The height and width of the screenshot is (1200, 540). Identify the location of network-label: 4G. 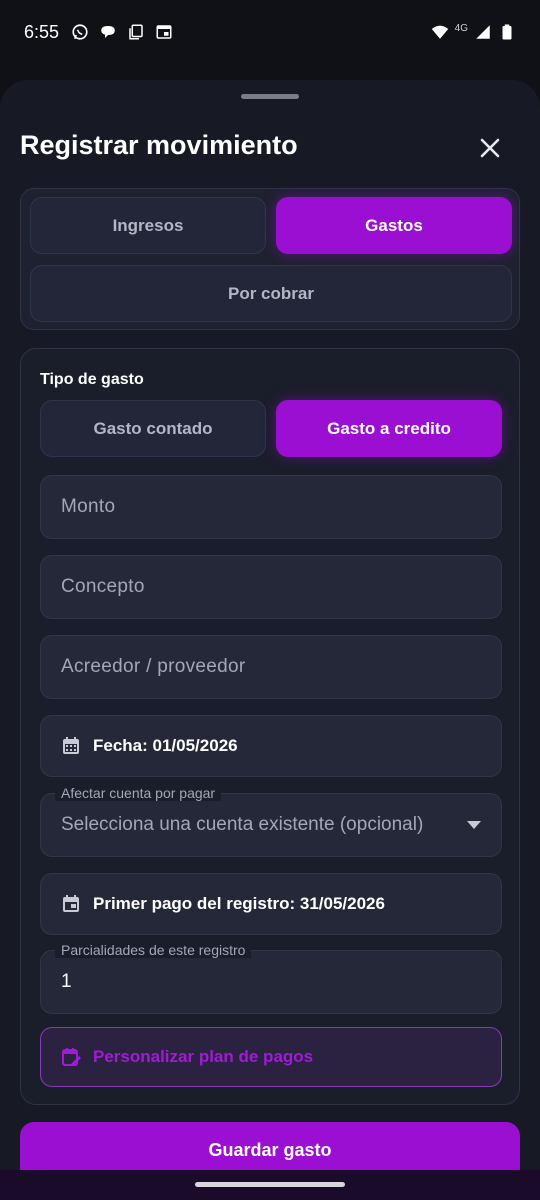
(461, 28).